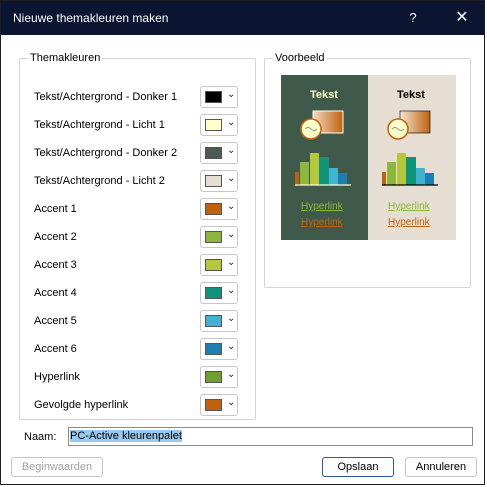 Image resolution: width=487 pixels, height=487 pixels. What do you see at coordinates (410, 148) in the screenshot?
I see `preview-light-graphic` at bounding box center [410, 148].